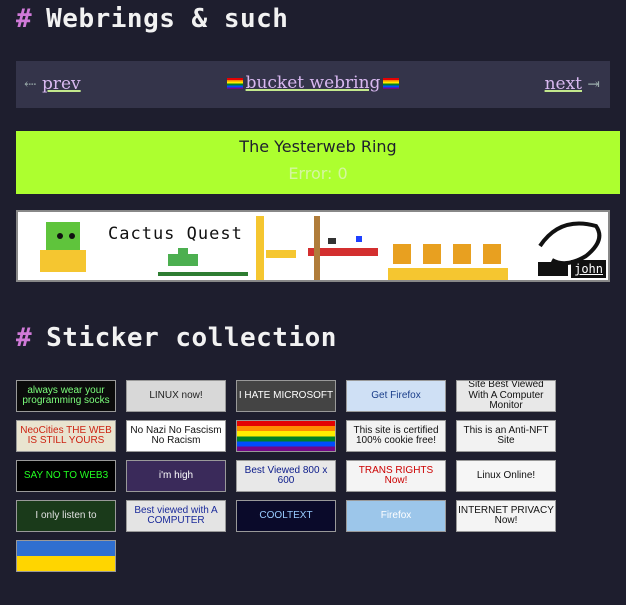 The image size is (626, 605). I want to click on sticker-button: LINUX now!, so click(176, 396).